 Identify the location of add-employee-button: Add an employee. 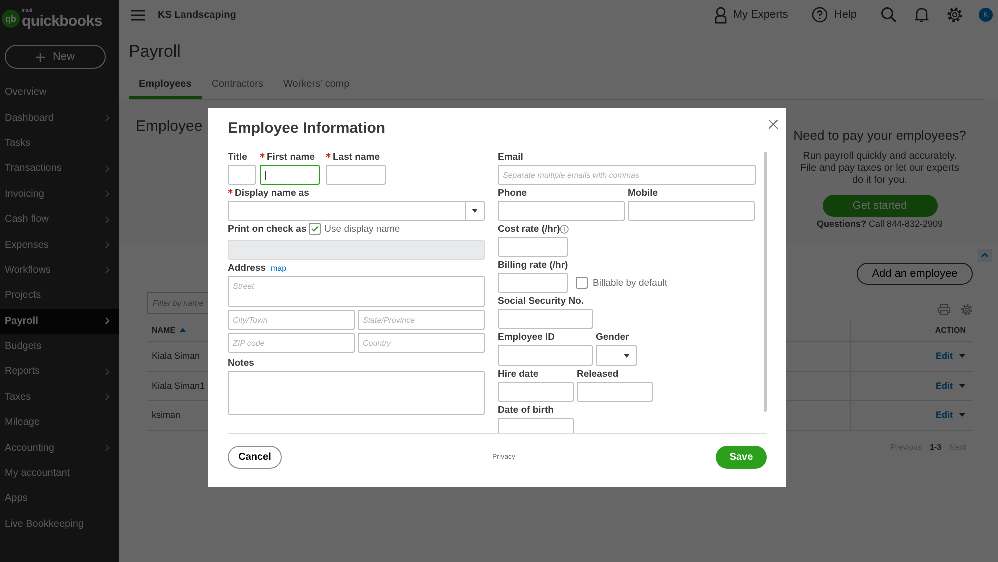
(915, 274).